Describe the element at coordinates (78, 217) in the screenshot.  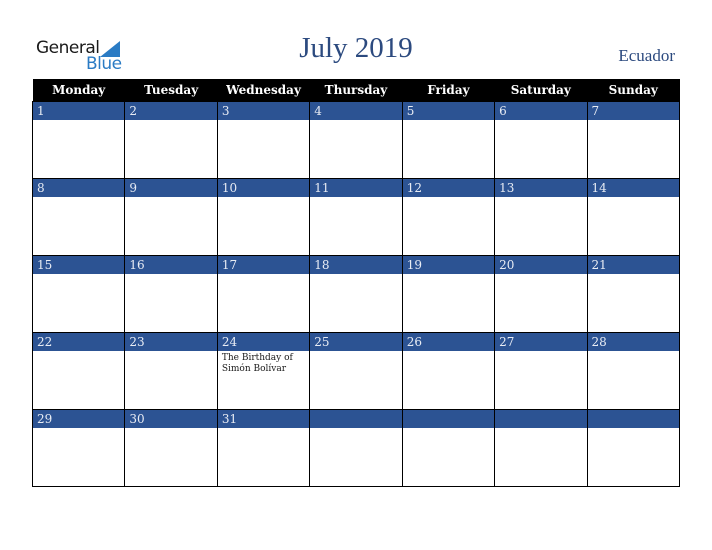
I see `day-cell: 8` at that location.